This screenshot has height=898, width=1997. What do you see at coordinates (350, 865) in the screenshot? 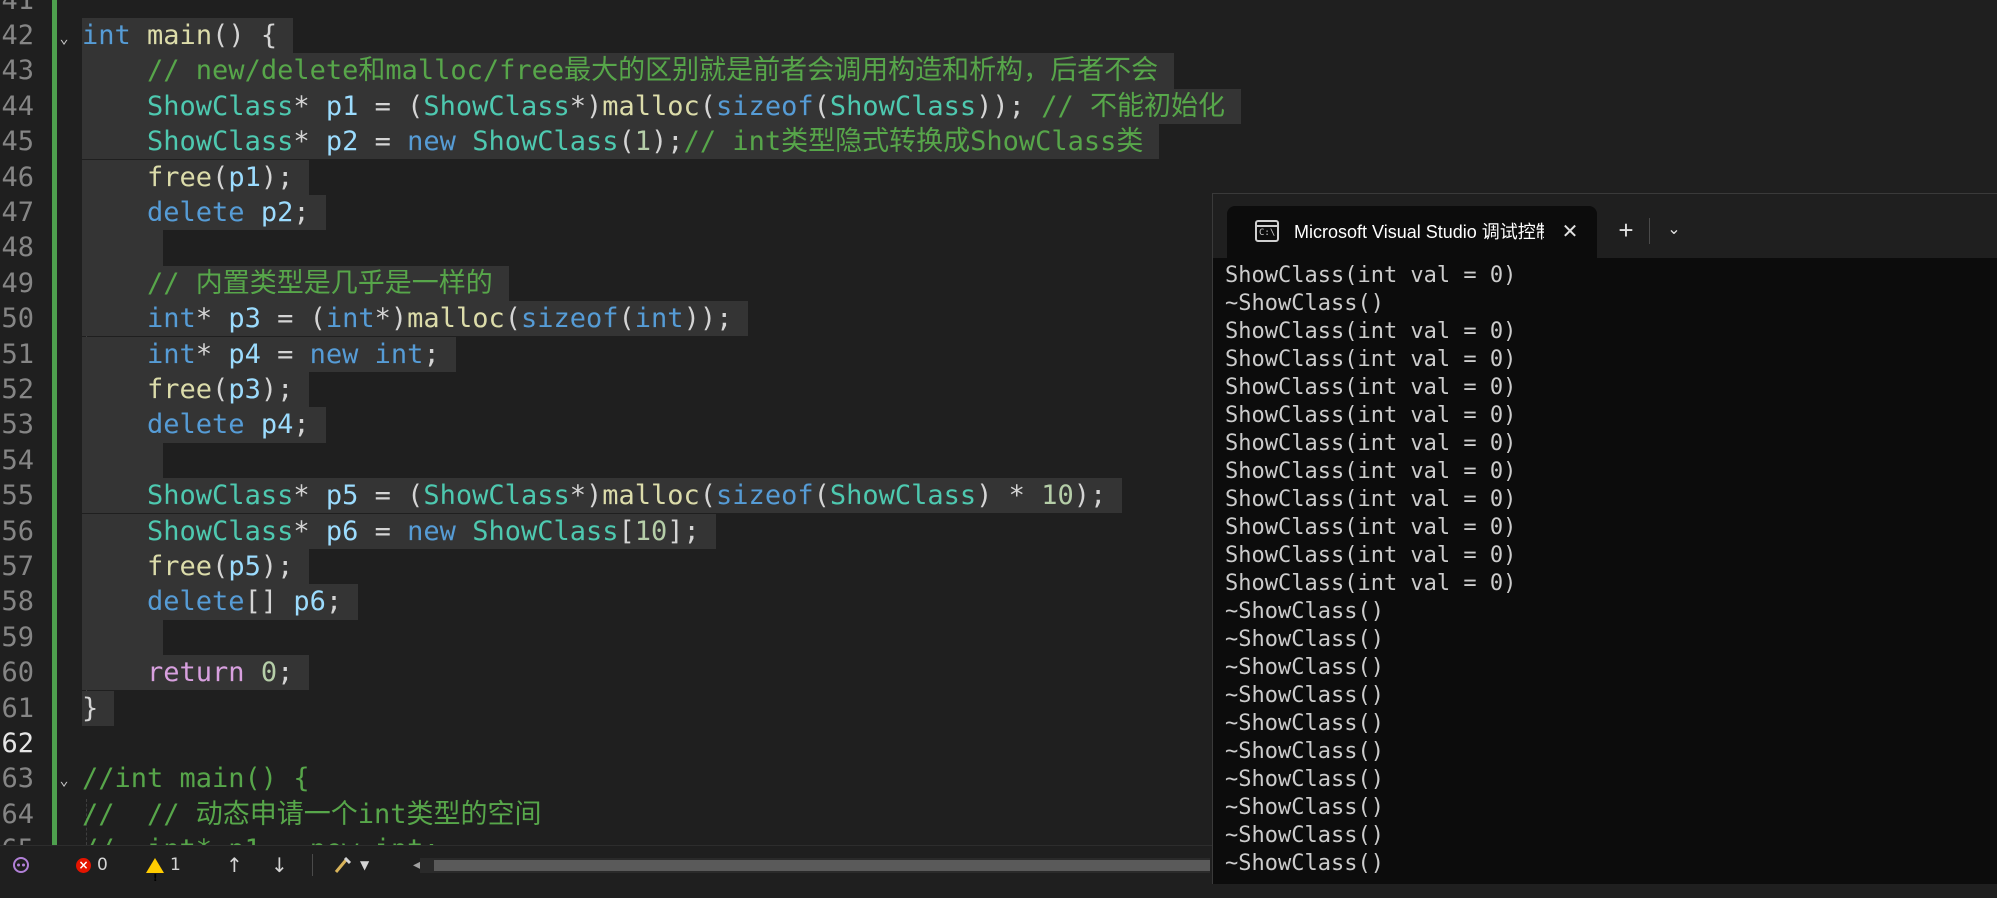
I see `code-cleanup-button: ▼` at bounding box center [350, 865].